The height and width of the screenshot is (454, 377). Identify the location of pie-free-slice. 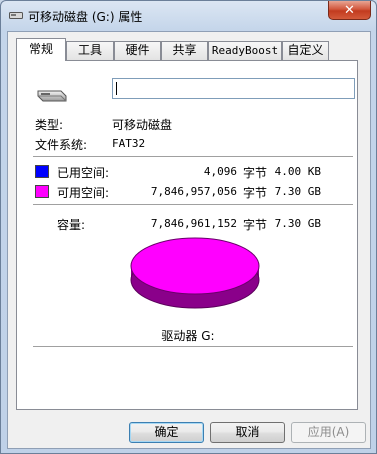
(195, 266).